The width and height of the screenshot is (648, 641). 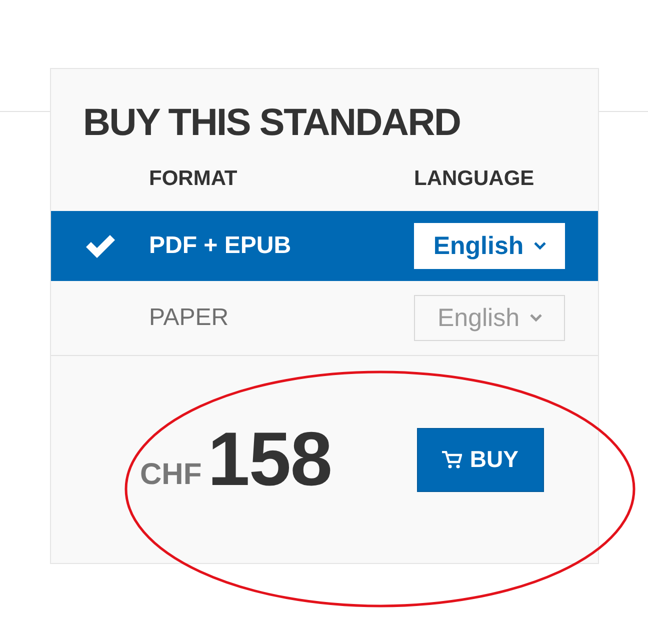 I want to click on format-label: PAPER, so click(x=281, y=318).